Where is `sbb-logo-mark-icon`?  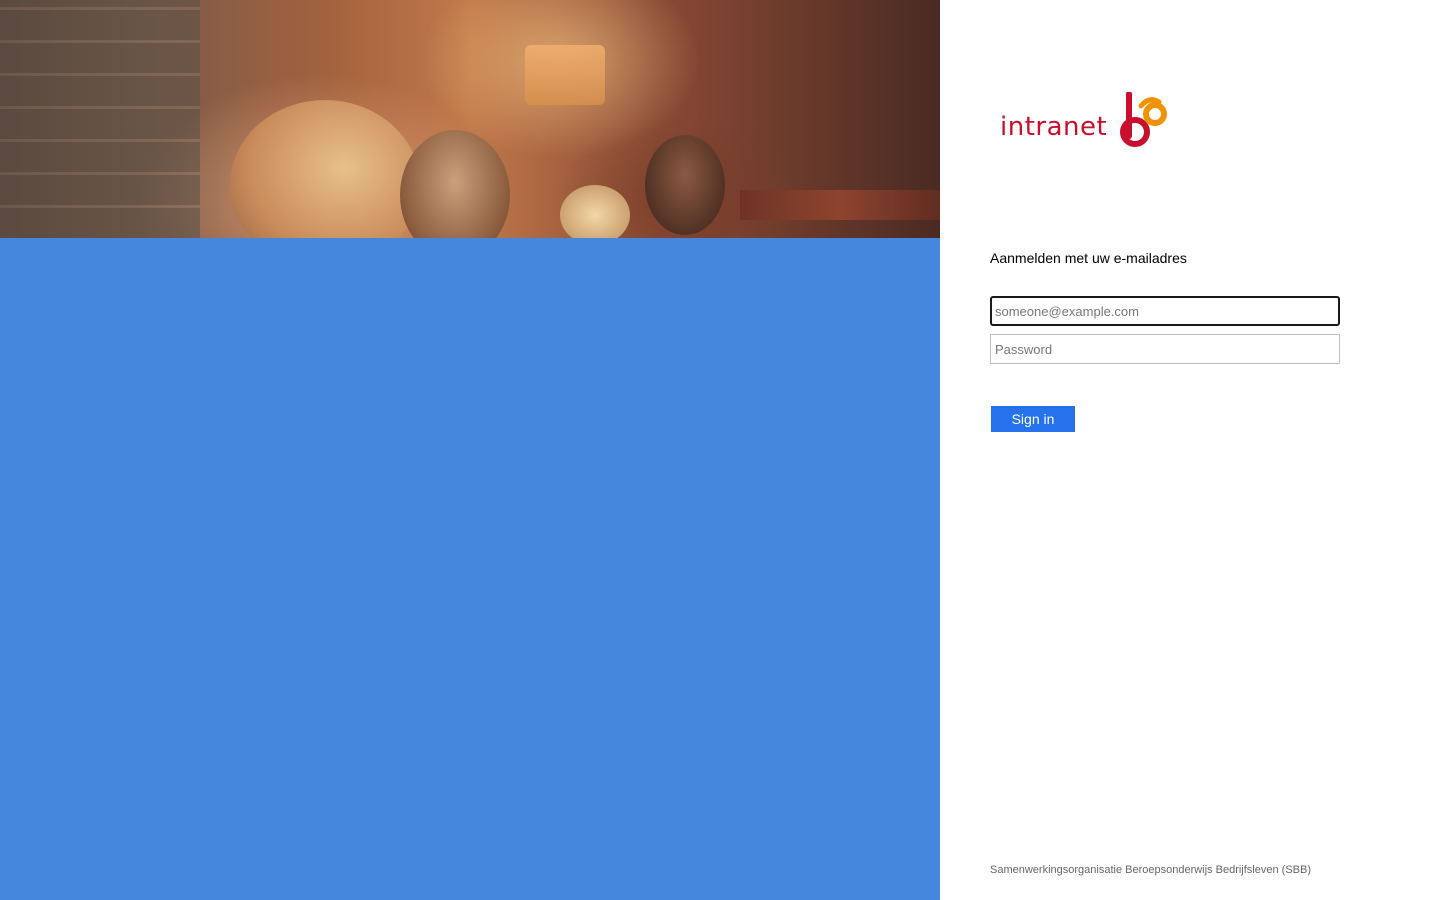 sbb-logo-mark-icon is located at coordinates (1144, 119).